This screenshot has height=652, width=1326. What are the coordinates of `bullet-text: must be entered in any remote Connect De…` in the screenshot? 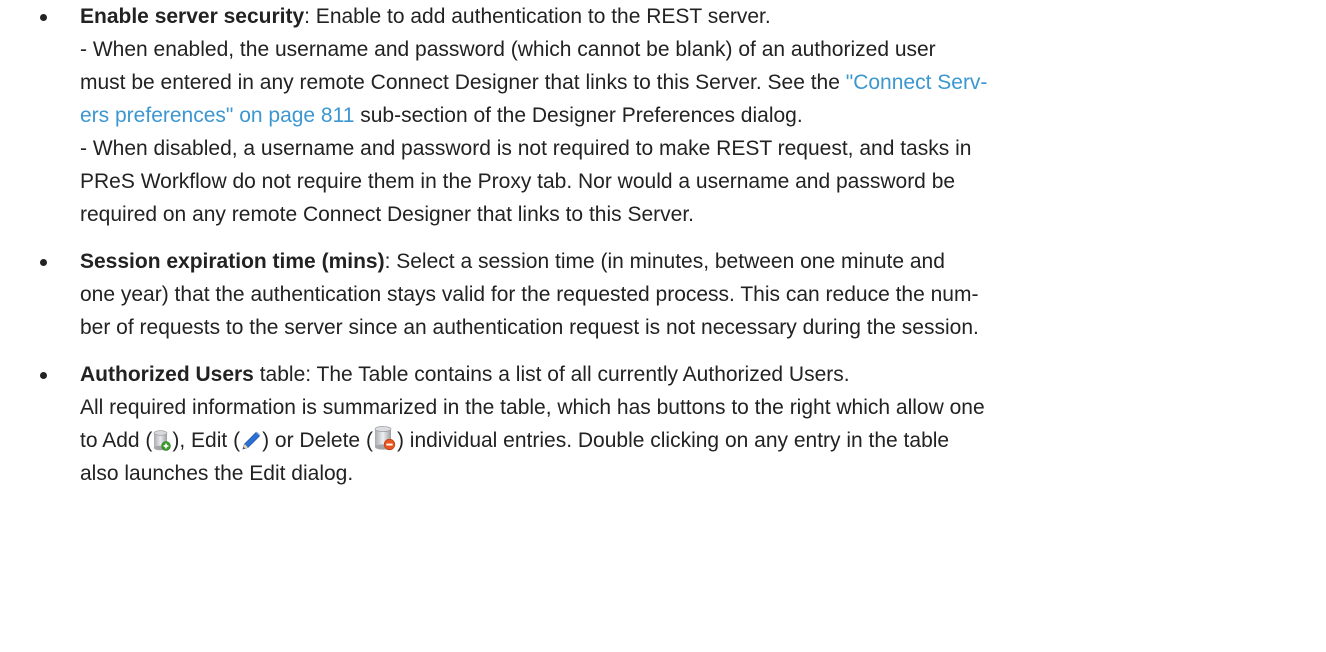 It's located at (463, 82).